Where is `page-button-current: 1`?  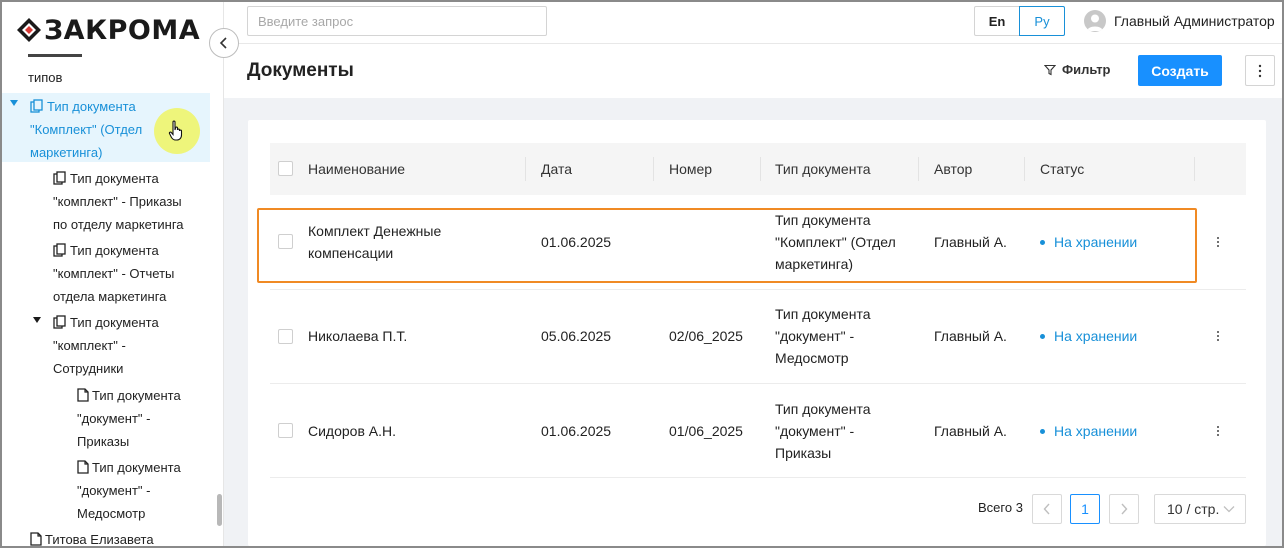 page-button-current: 1 is located at coordinates (1085, 509).